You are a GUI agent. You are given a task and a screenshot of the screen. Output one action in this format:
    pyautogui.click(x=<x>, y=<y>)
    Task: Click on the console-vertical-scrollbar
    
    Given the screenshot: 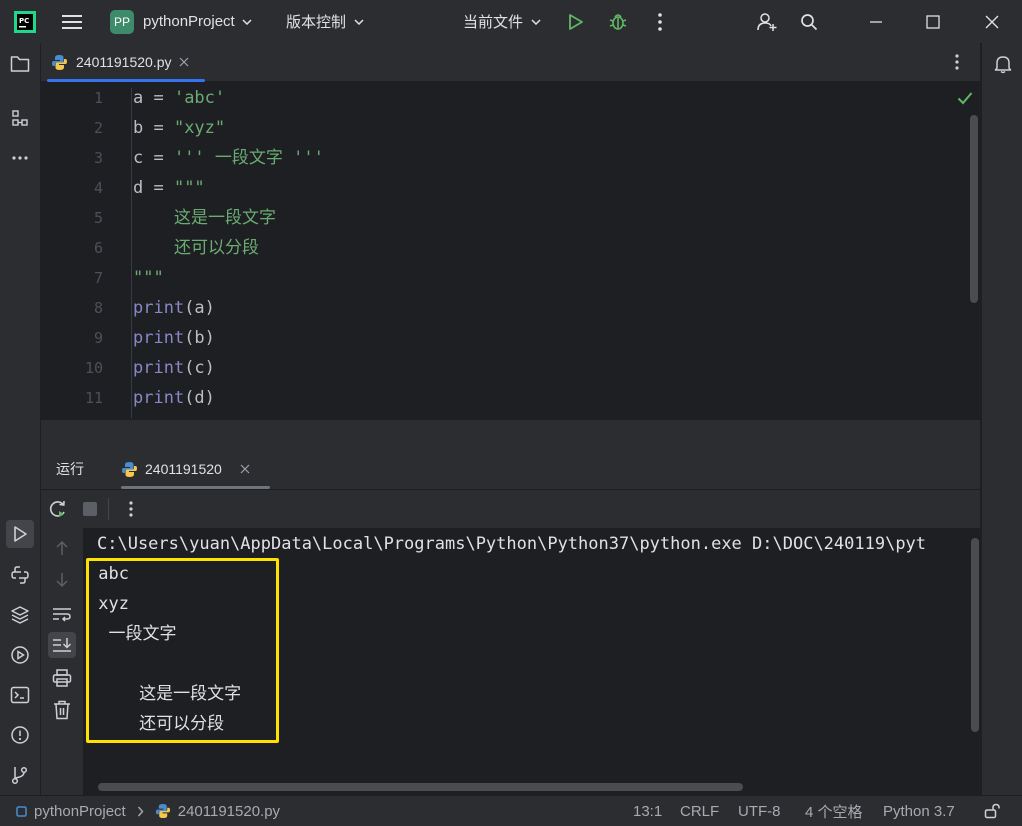 What is the action you would take?
    pyautogui.click(x=975, y=635)
    